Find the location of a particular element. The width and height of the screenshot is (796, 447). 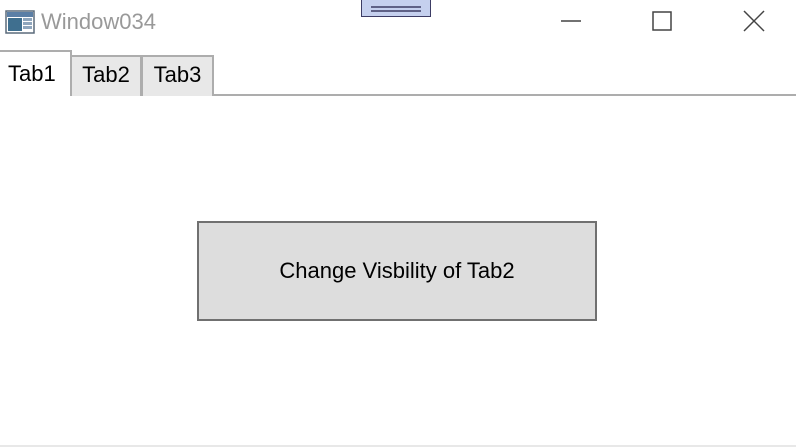

maximize-button is located at coordinates (662, 21).